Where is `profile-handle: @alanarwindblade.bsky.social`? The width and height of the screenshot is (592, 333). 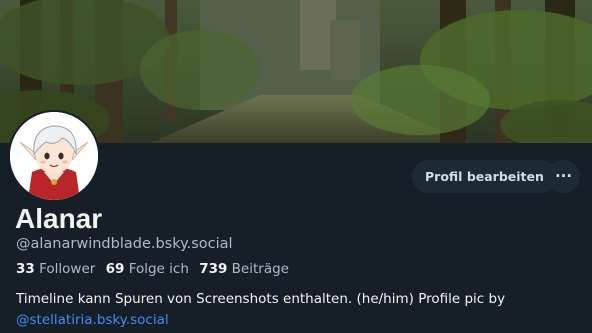
profile-handle: @alanarwindblade.bsky.social is located at coordinates (124, 244).